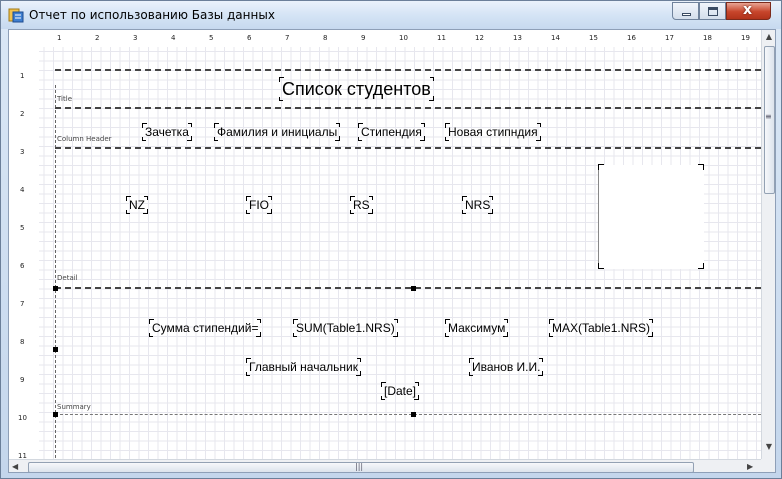 The height and width of the screenshot is (479, 782). What do you see at coordinates (22, 152) in the screenshot?
I see `ruler-left-number: 3` at bounding box center [22, 152].